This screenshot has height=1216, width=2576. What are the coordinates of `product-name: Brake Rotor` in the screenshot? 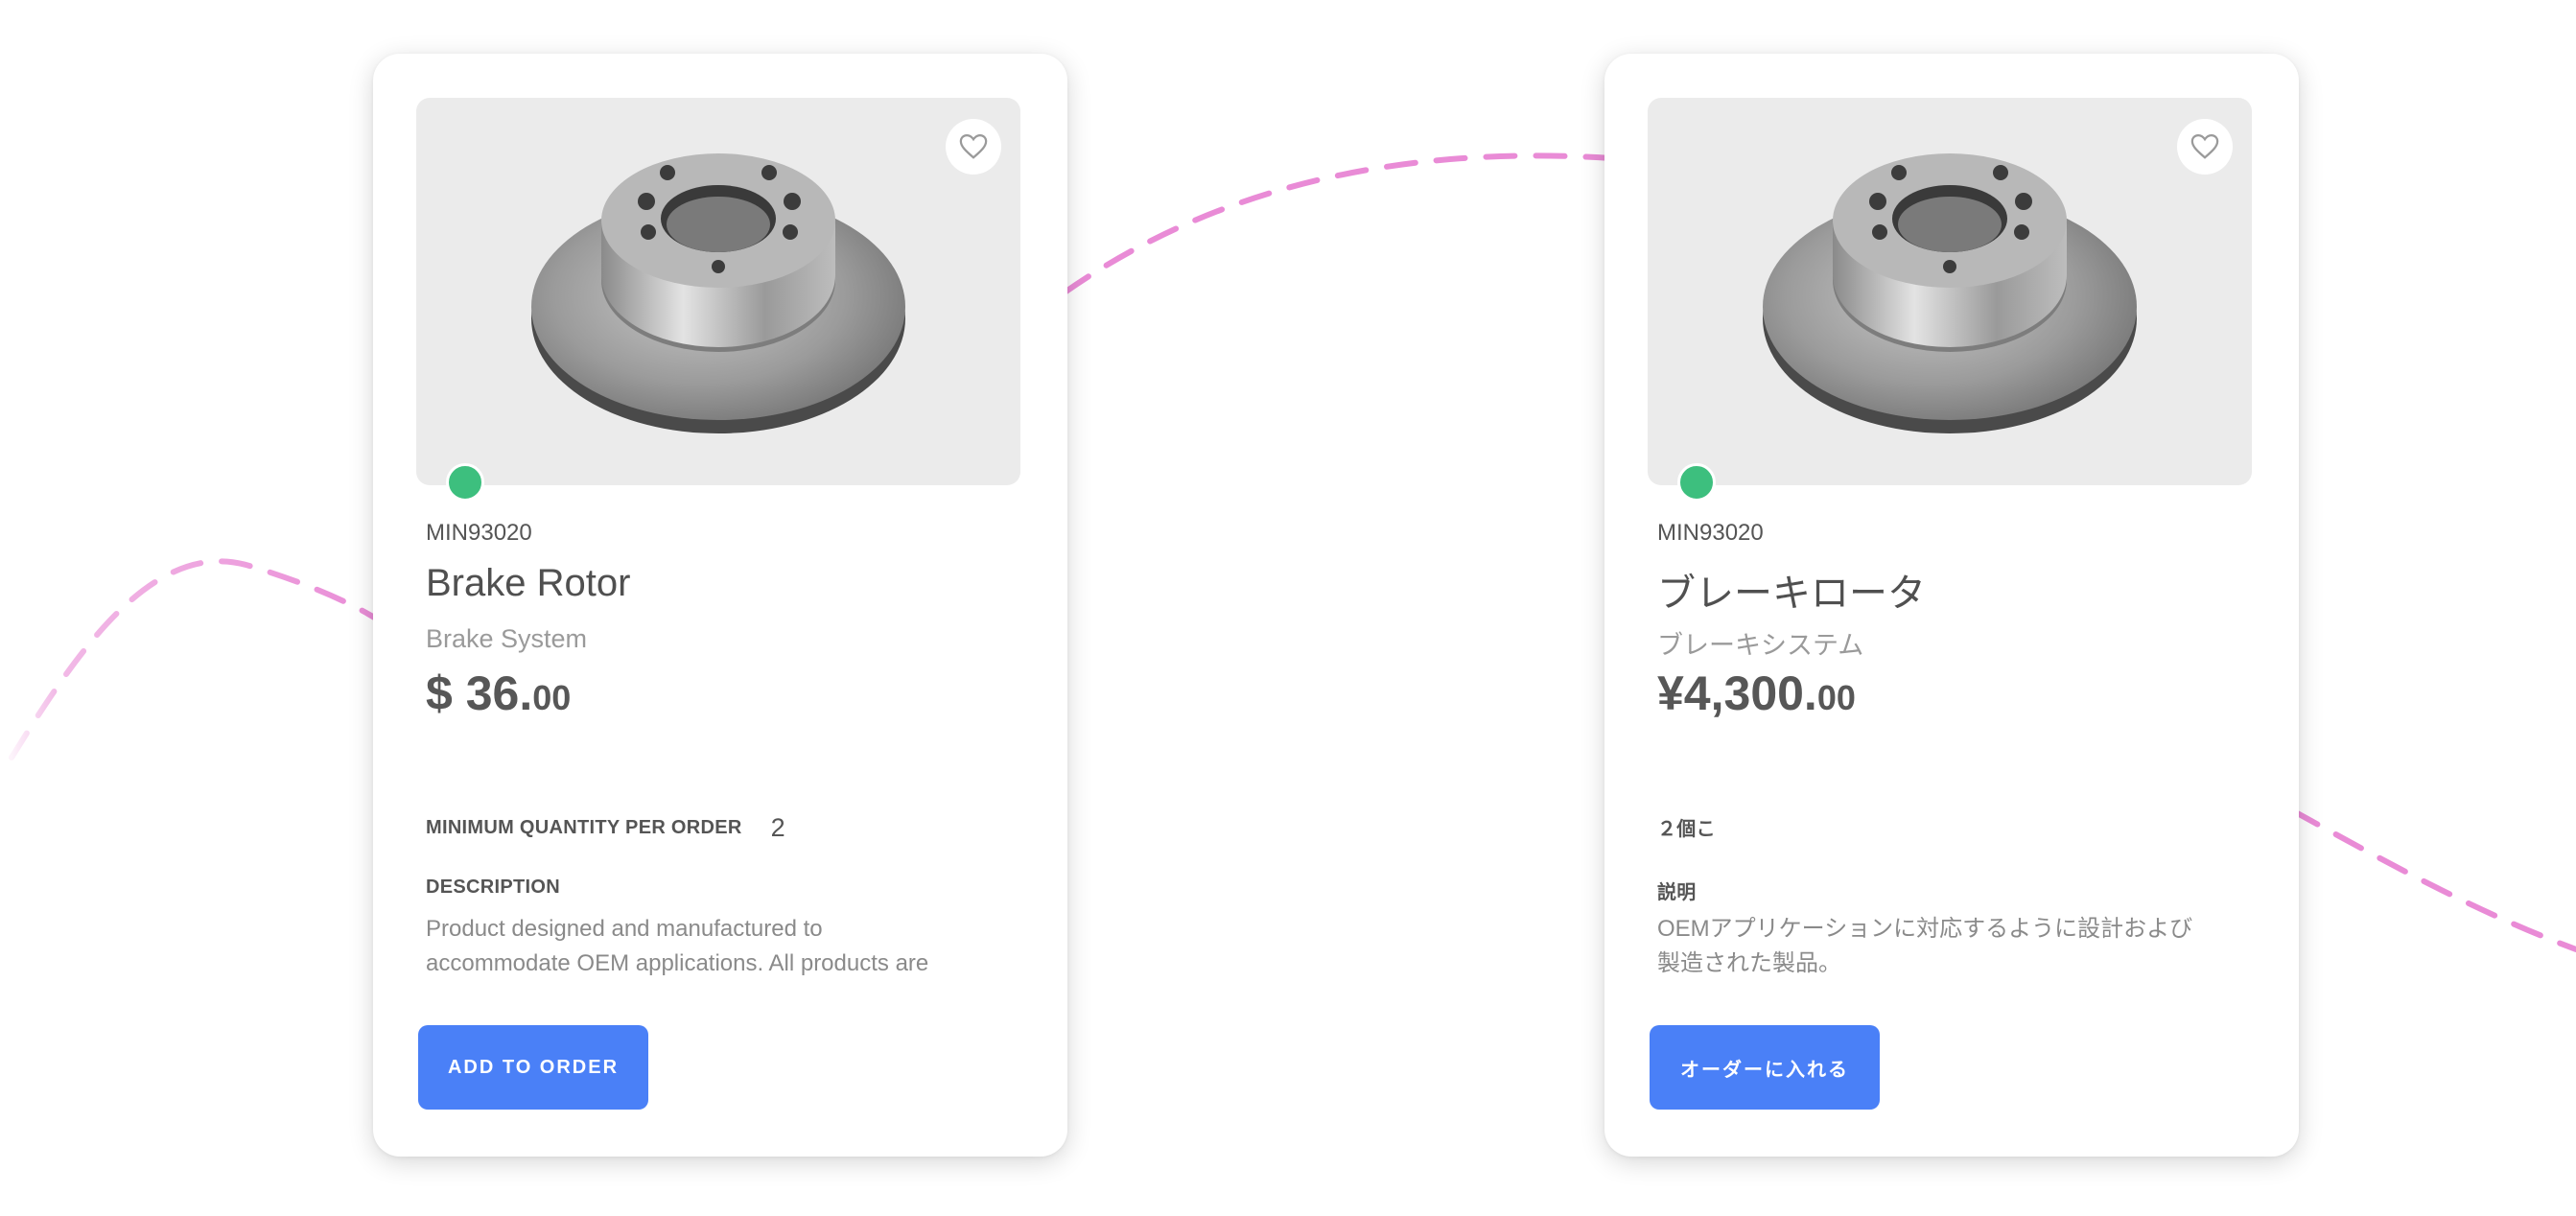 It's located at (528, 583).